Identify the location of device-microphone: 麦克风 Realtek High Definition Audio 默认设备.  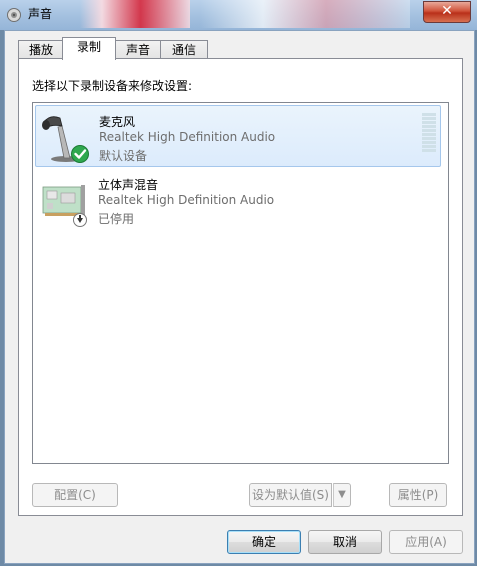
(238, 136).